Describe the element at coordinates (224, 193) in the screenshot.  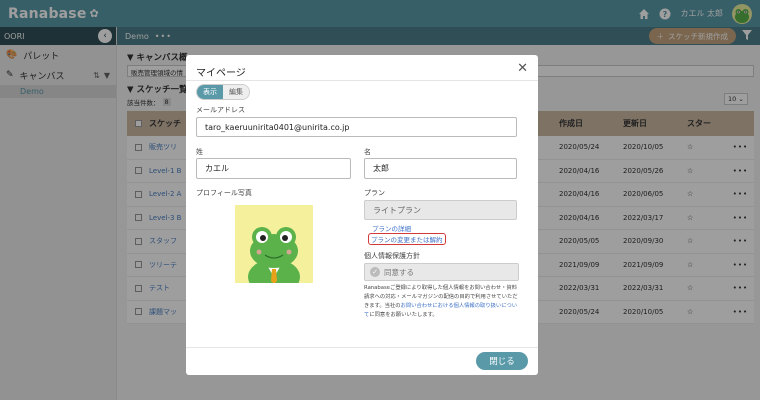
I see `photo-label: プロフィール写真` at that location.